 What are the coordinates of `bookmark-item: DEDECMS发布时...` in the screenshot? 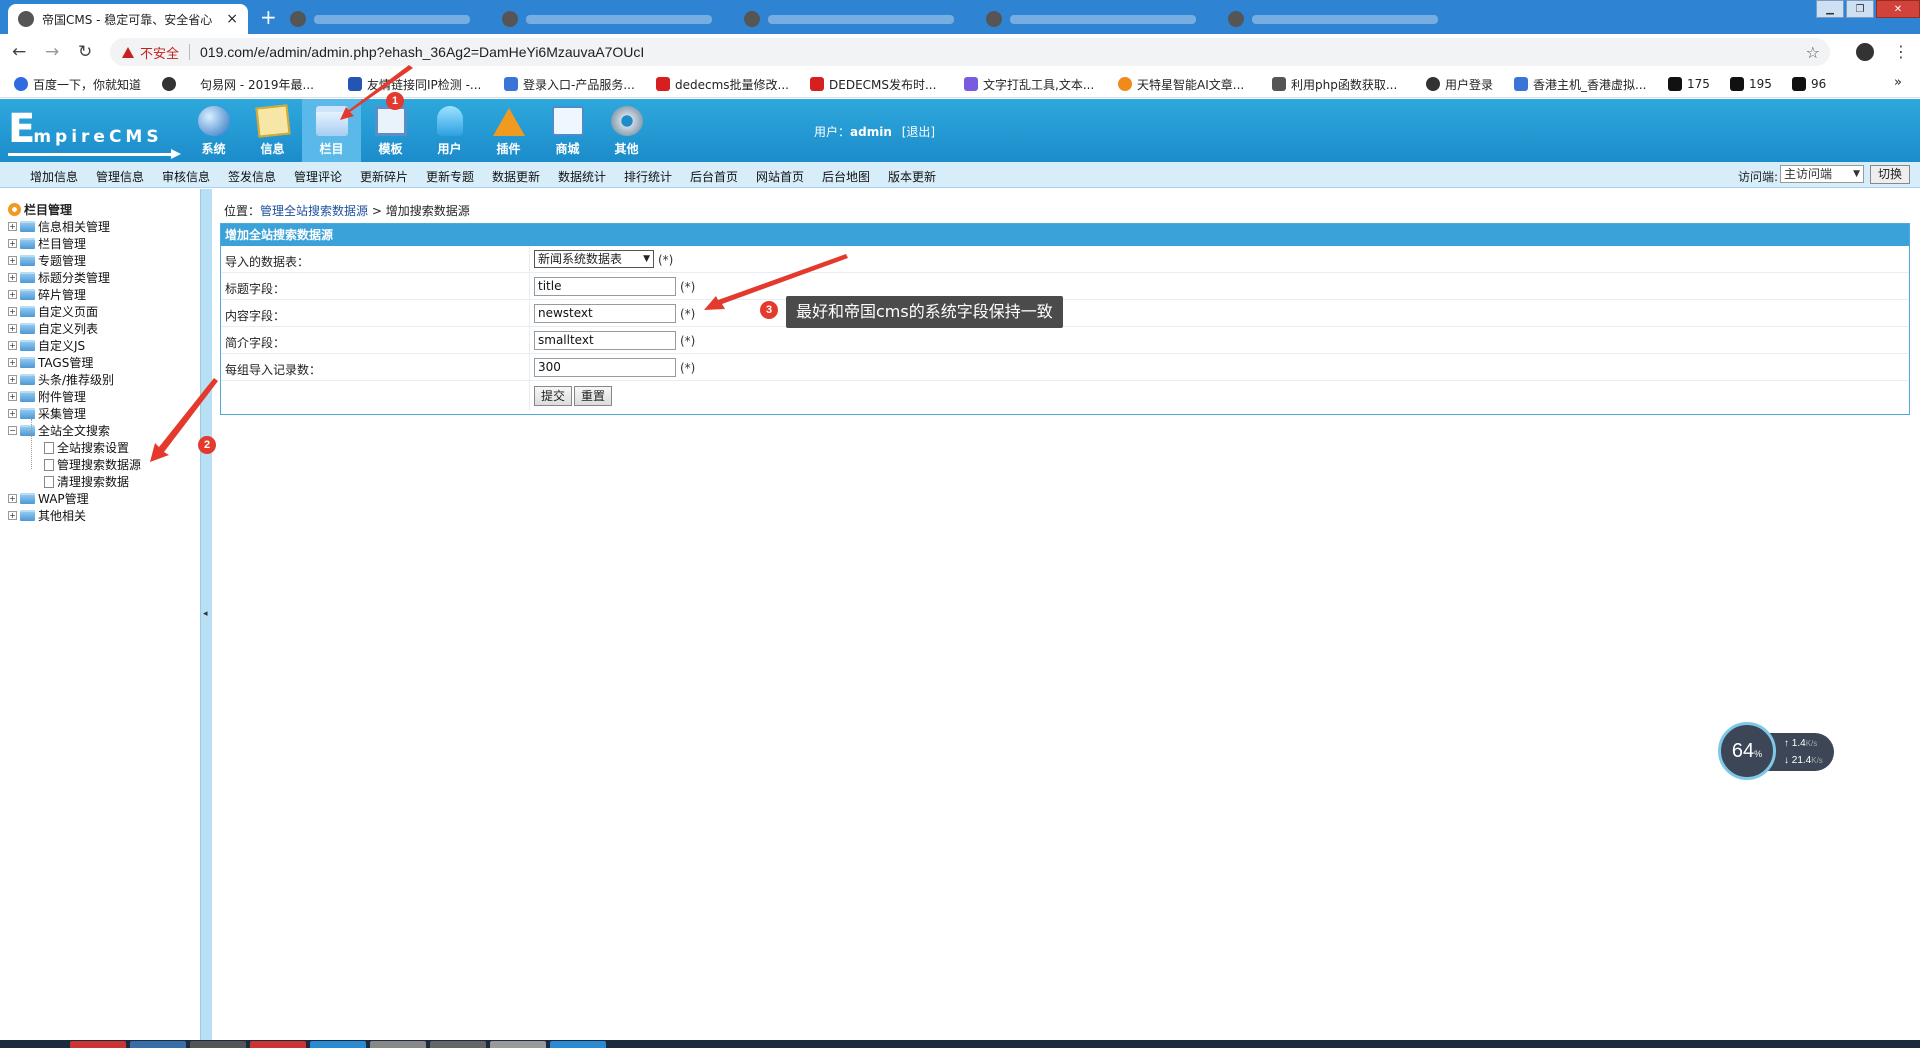 It's located at (873, 84).